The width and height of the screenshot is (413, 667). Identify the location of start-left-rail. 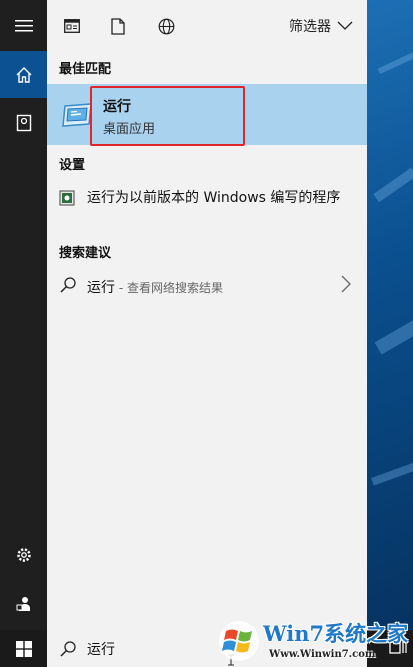
(23, 315).